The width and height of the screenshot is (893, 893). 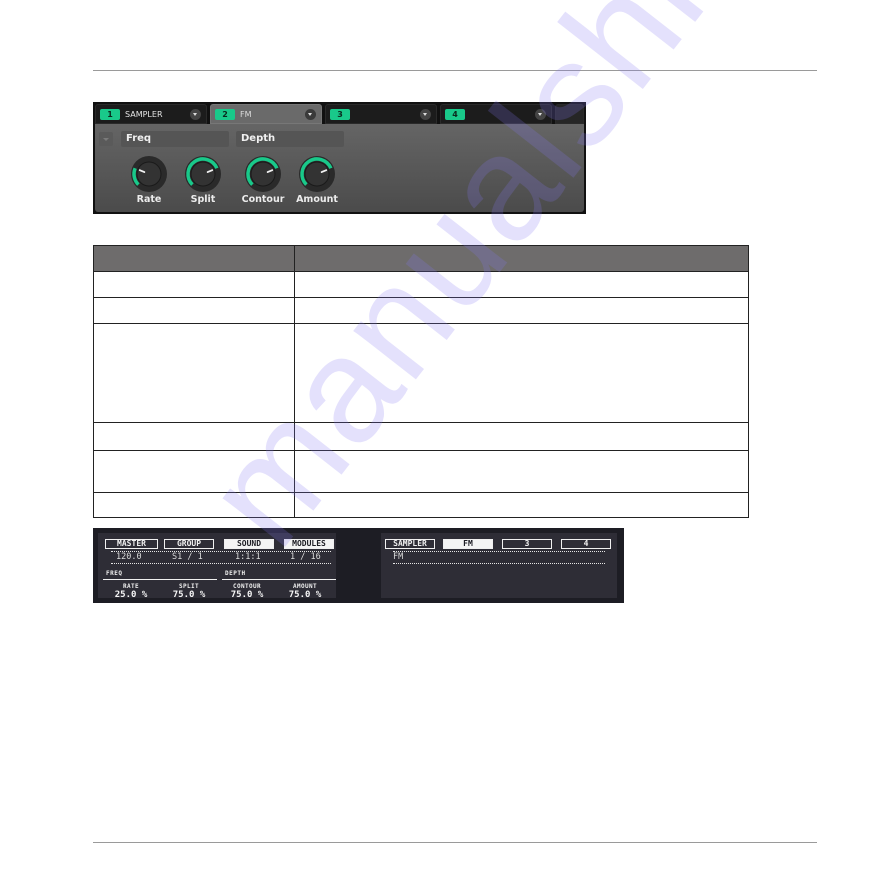 I want to click on section-label-depth: DEPTH, so click(x=235, y=573).